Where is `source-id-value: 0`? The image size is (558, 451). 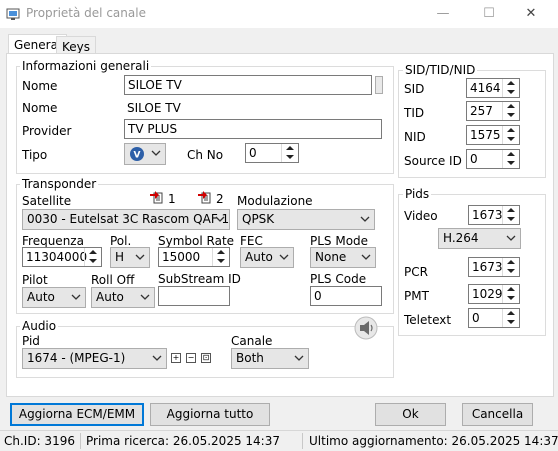 source-id-value: 0 is located at coordinates (474, 159).